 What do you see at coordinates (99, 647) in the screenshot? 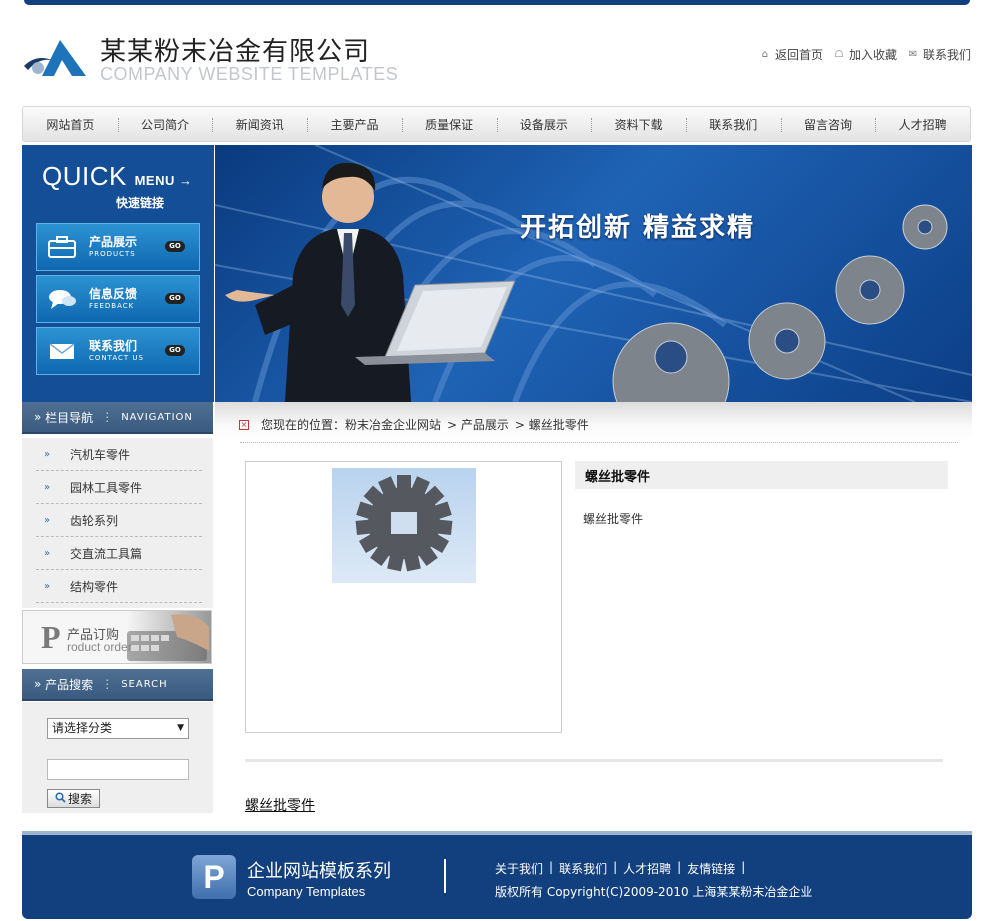
I see `order-subtitle: roduct order` at bounding box center [99, 647].